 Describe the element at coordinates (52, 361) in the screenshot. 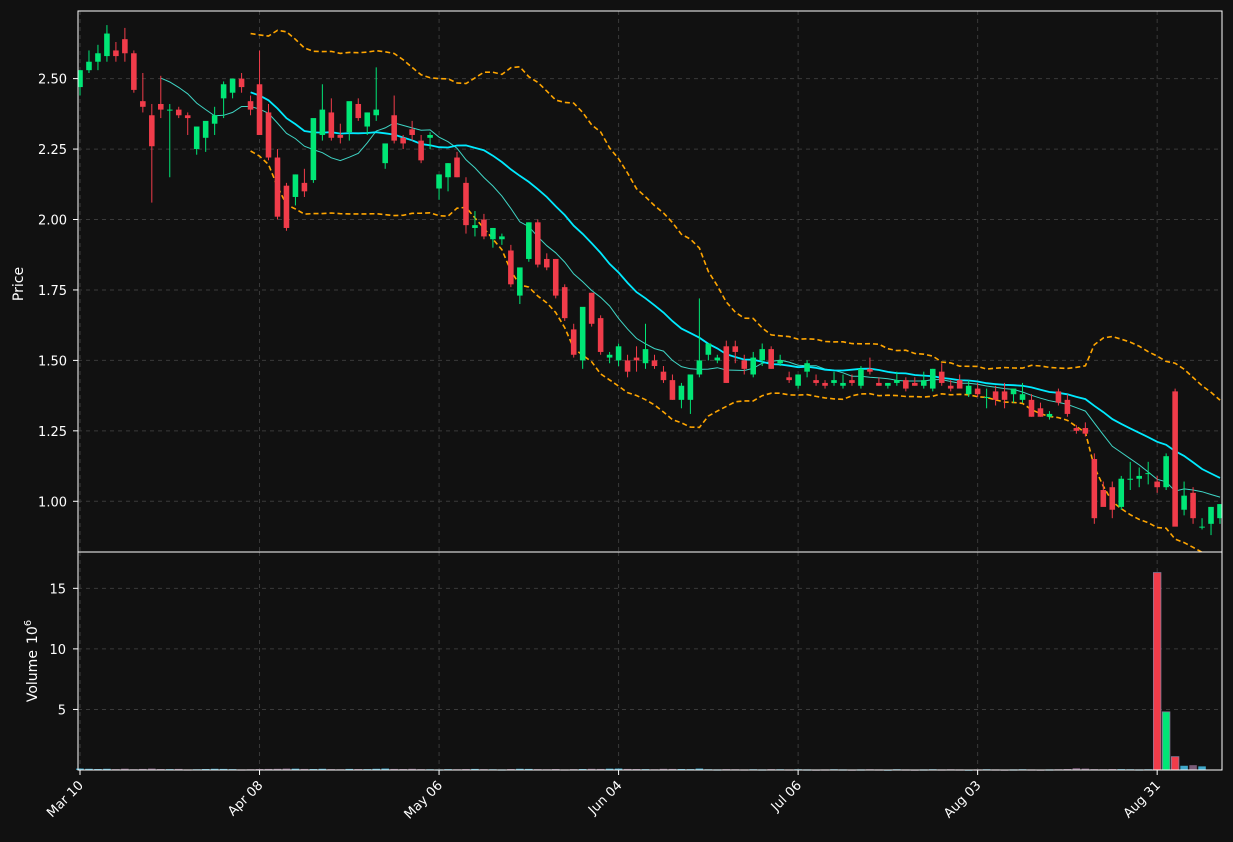

I see `price-tick-label: 1.50` at that location.